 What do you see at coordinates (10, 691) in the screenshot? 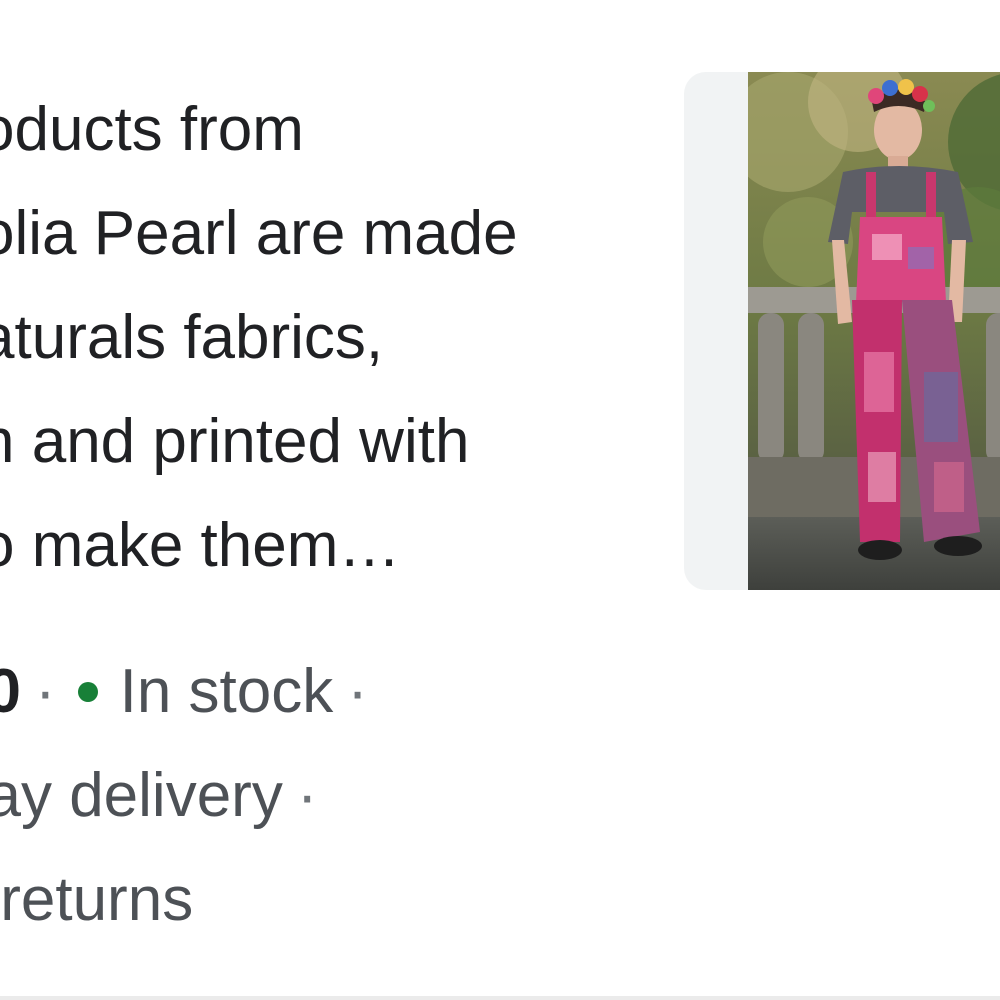
I see `product-price: 00` at bounding box center [10, 691].